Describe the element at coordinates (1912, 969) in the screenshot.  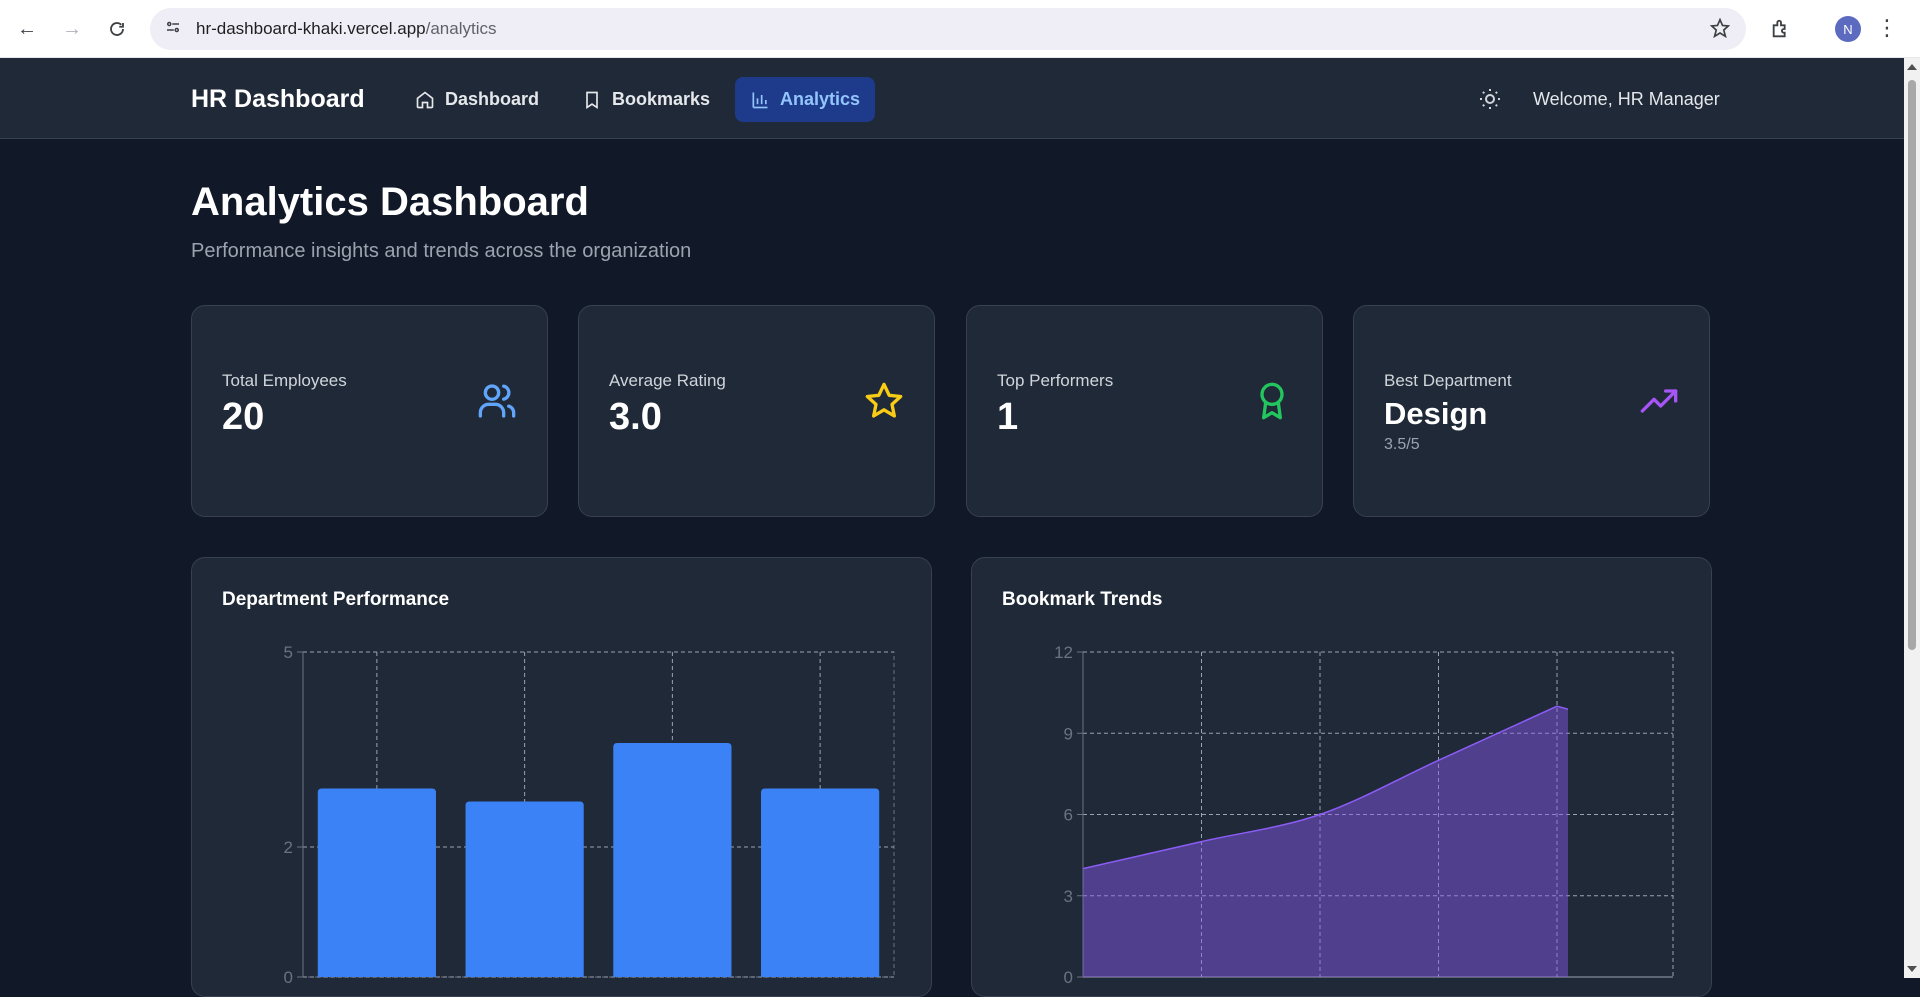
I see `scroll-down-icon` at that location.